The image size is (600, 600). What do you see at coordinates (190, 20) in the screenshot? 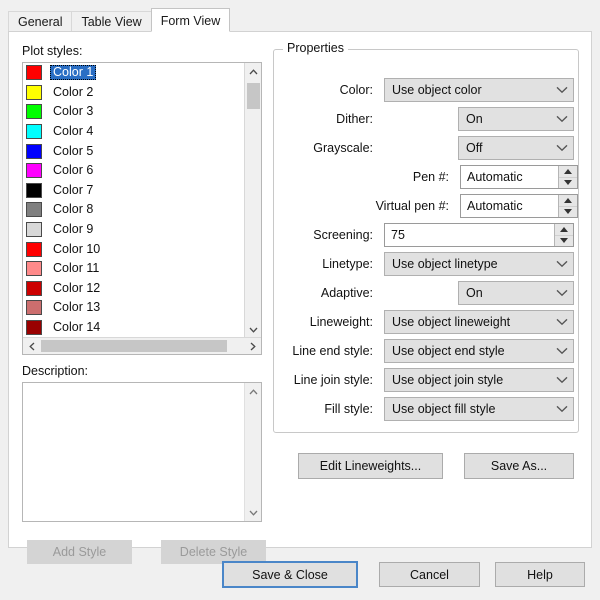
I see `tab-form-view: Form View` at bounding box center [190, 20].